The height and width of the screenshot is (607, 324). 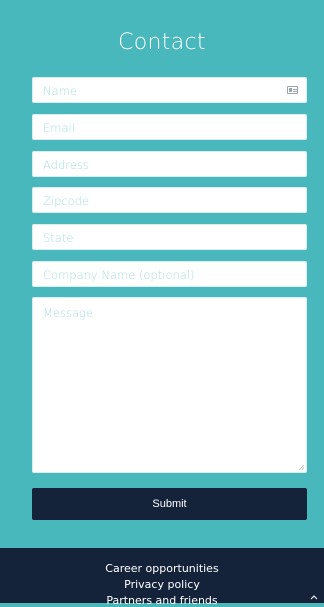 I want to click on address-field: Address, so click(x=169, y=164).